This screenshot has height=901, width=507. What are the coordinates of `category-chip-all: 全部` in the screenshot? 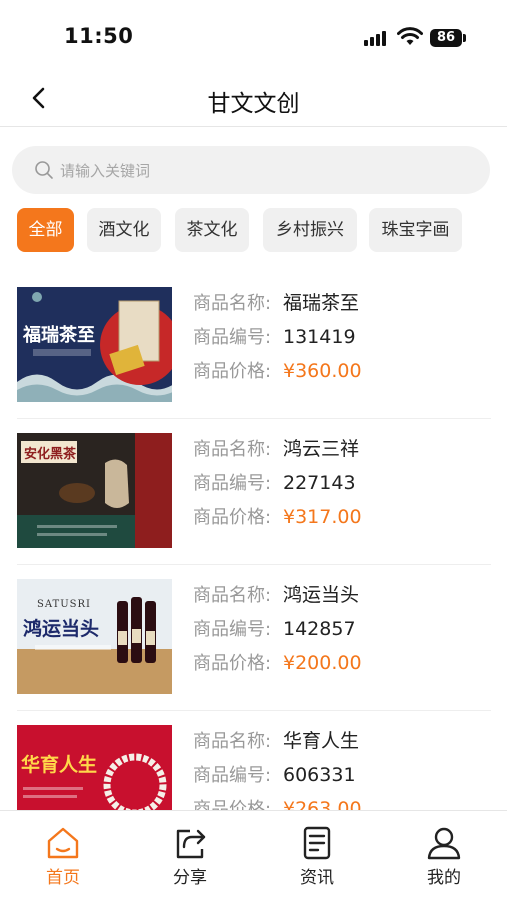 It's located at (45, 230).